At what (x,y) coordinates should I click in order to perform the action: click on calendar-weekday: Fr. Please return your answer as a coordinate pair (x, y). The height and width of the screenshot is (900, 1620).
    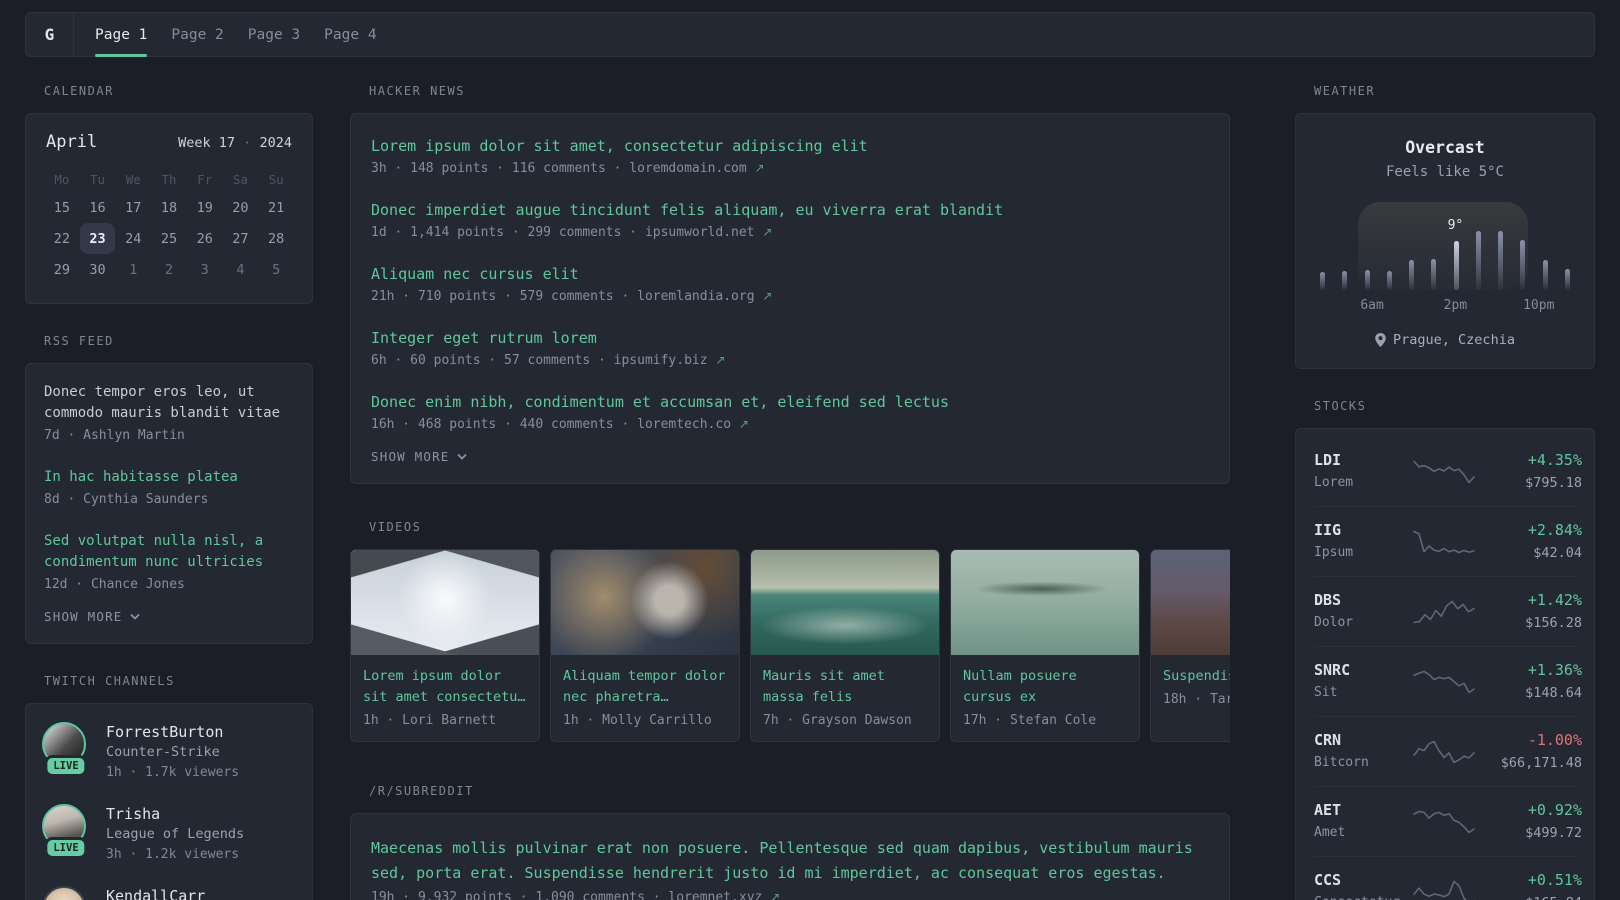
    Looking at the image, I should click on (205, 179).